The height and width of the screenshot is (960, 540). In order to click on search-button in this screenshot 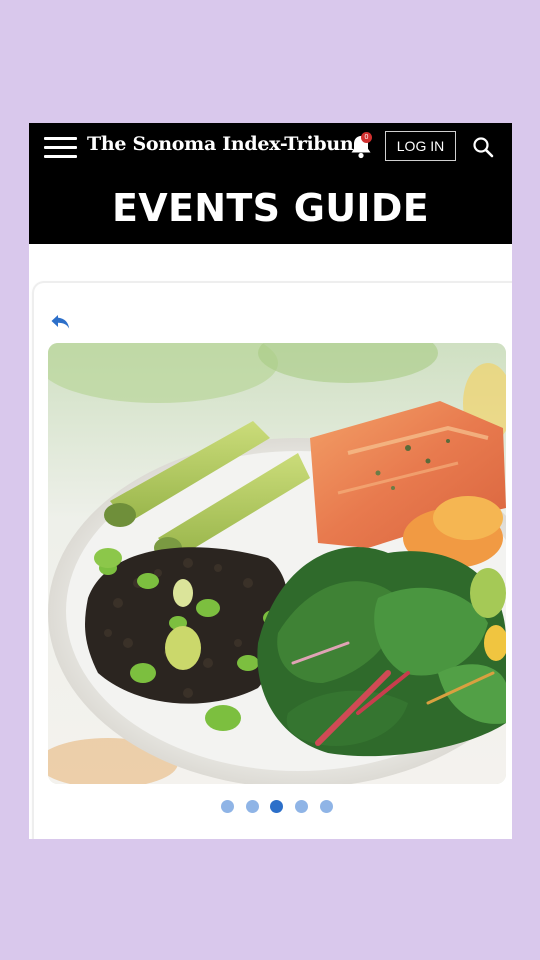, I will do `click(483, 147)`.